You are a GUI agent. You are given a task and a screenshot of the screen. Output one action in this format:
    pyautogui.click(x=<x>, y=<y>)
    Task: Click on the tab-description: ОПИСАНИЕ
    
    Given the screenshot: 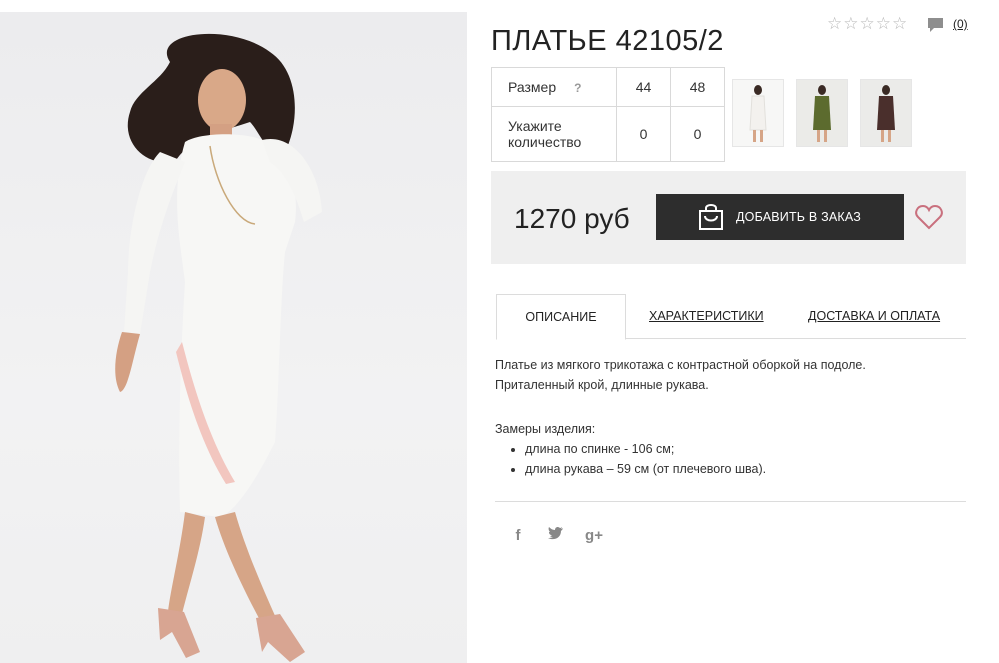 What is the action you would take?
    pyautogui.click(x=561, y=317)
    